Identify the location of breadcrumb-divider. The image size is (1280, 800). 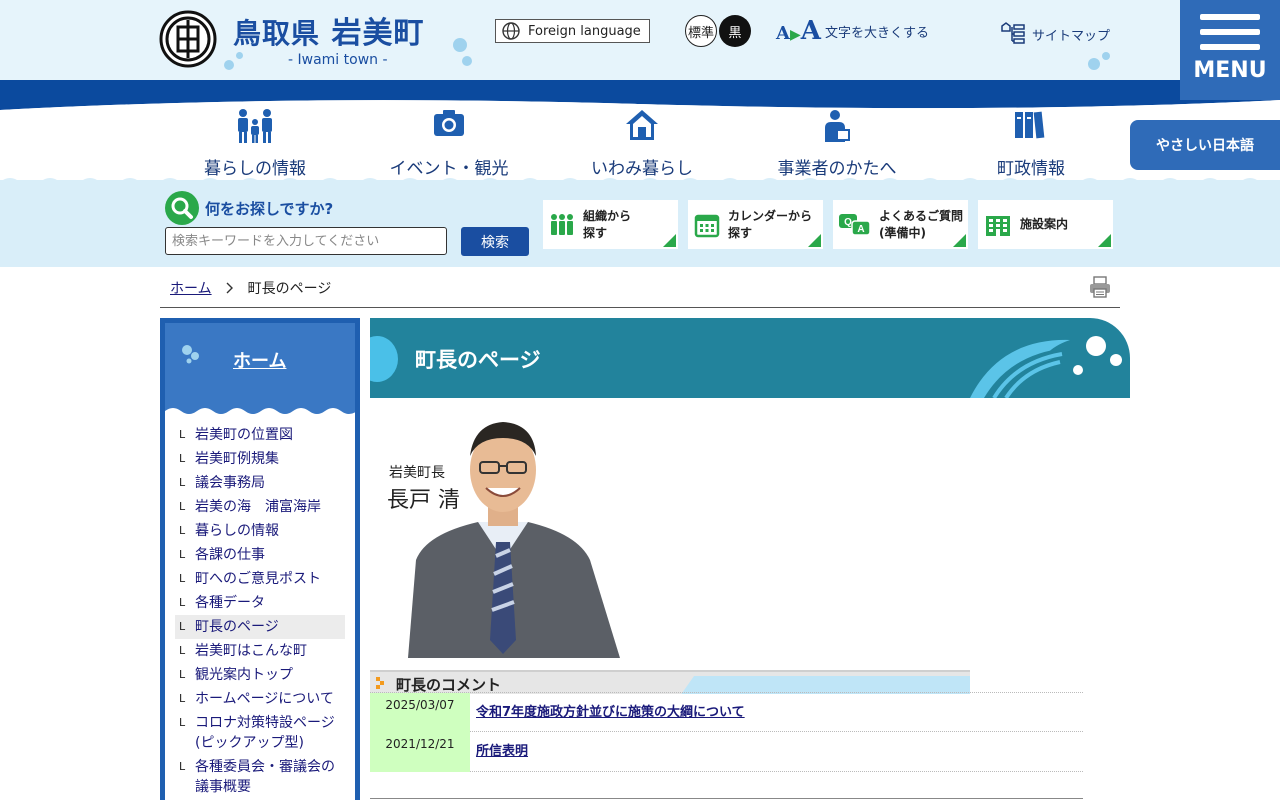
(640, 307).